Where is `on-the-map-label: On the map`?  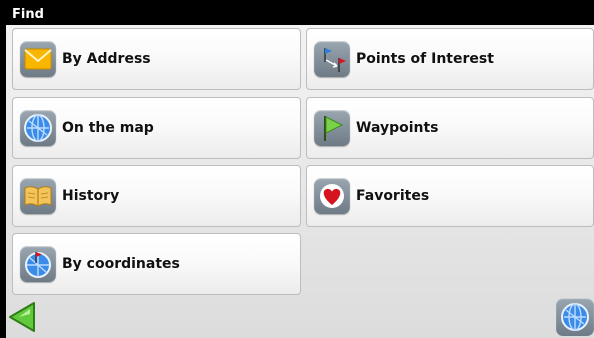 on-the-map-label: On the map is located at coordinates (108, 128).